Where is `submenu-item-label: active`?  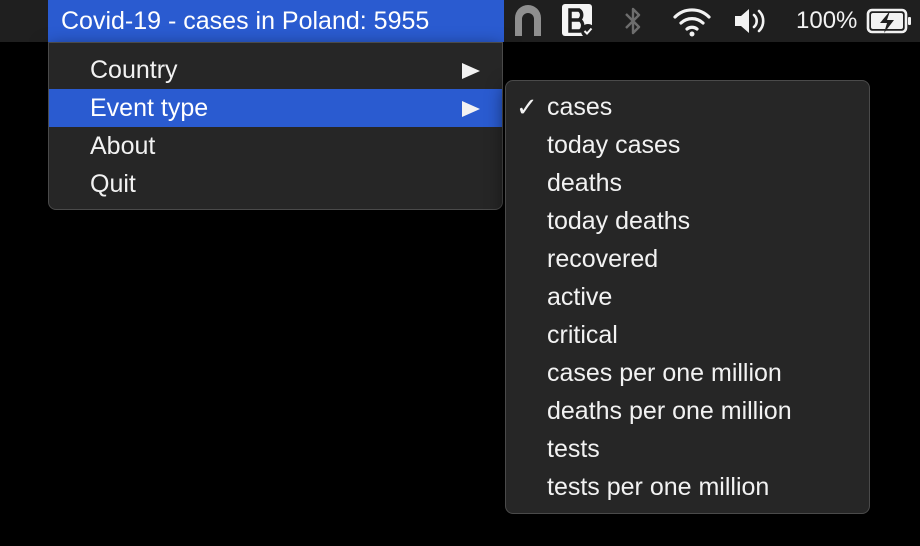 submenu-item-label: active is located at coordinates (580, 296).